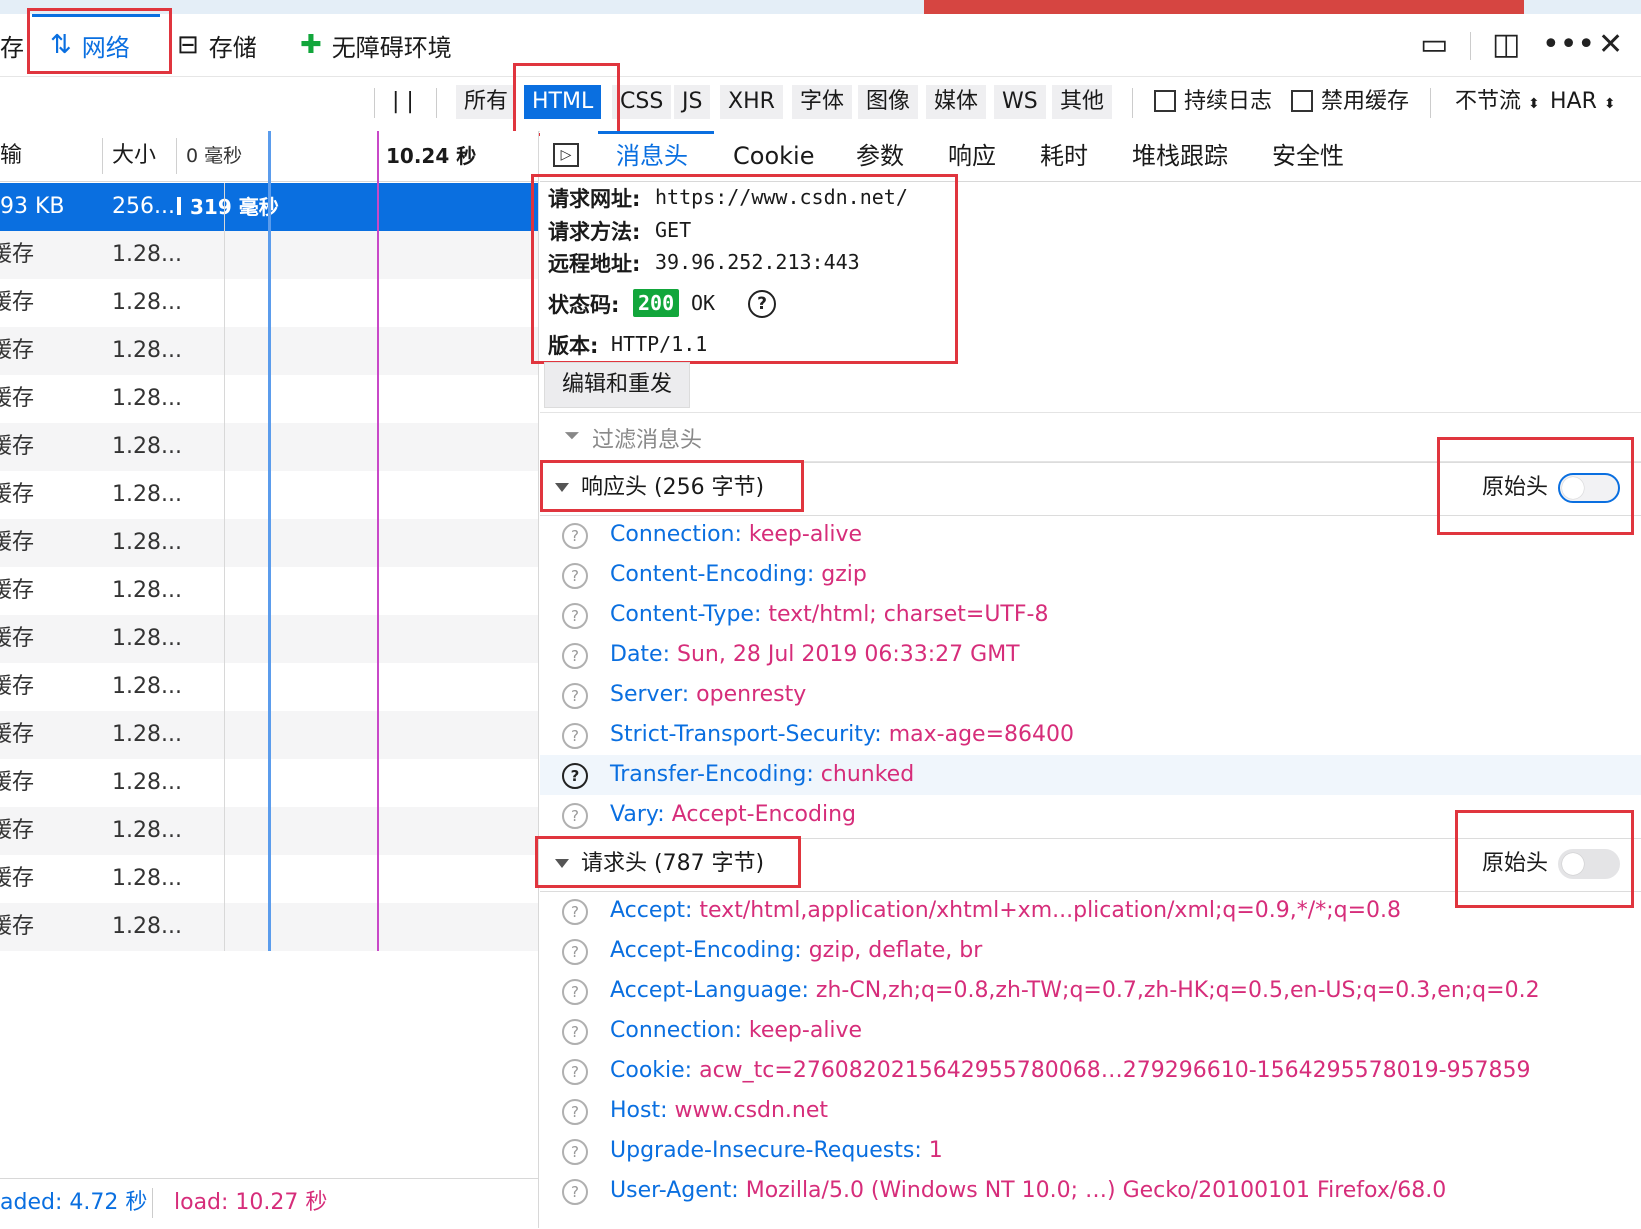 This screenshot has width=1641, height=1229. Describe the element at coordinates (674, 1190) in the screenshot. I see `header-name: User-Agent:` at that location.